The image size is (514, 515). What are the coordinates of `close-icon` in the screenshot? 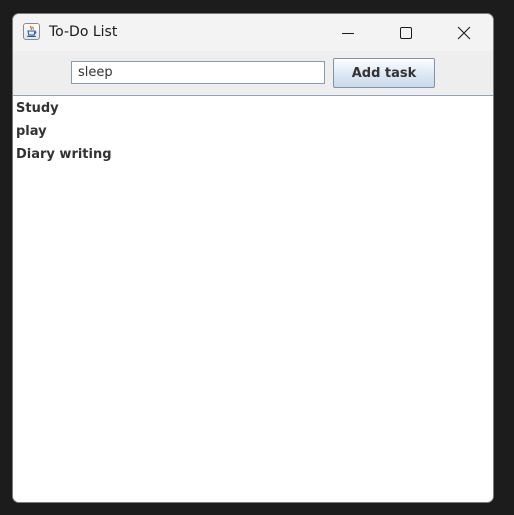 It's located at (464, 33).